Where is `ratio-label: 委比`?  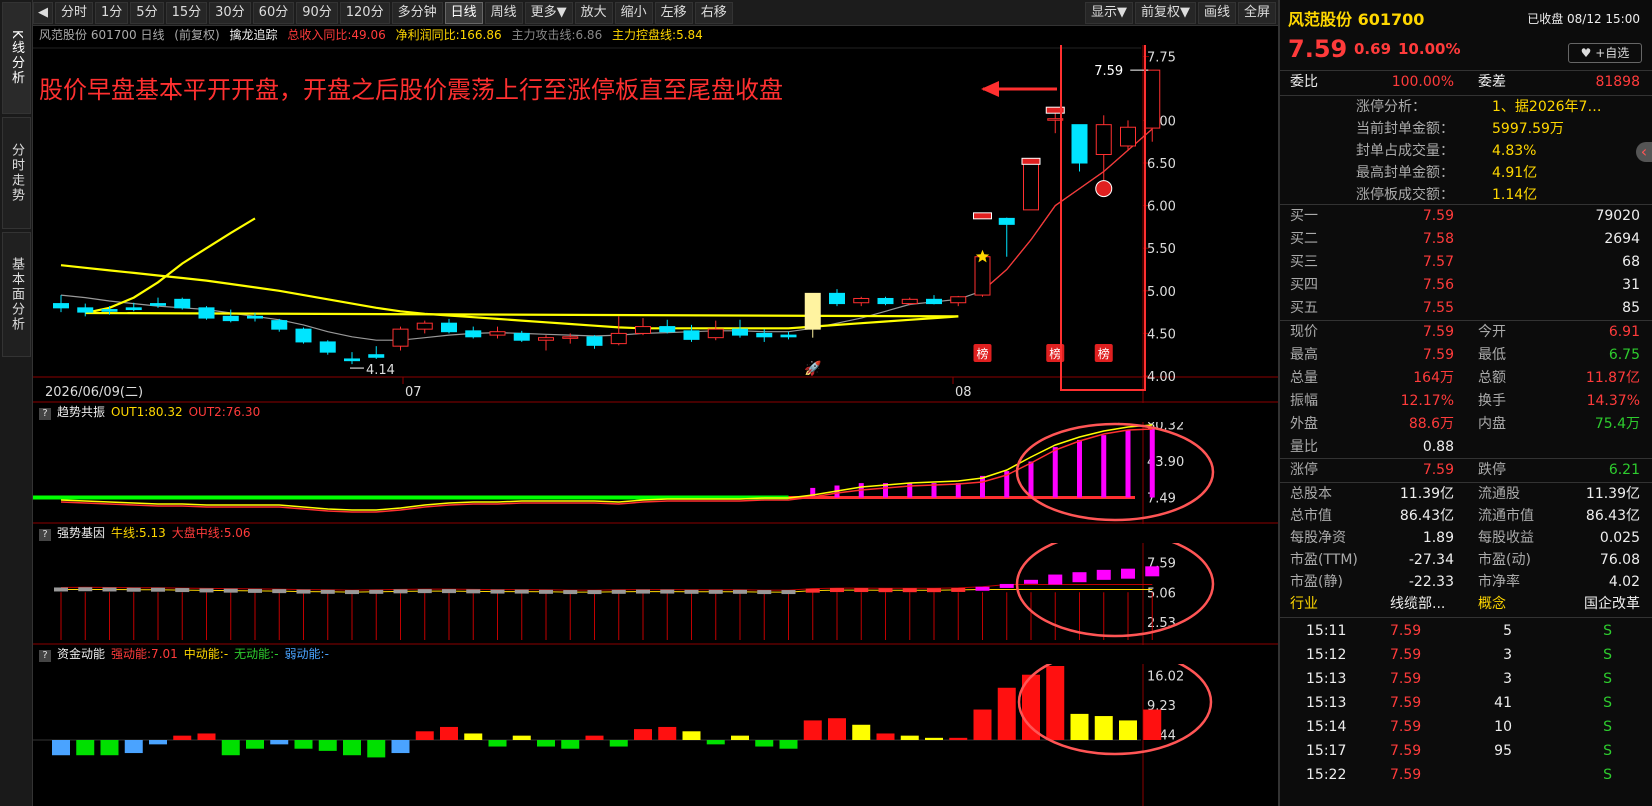
ratio-label: 委比 is located at coordinates (1304, 82).